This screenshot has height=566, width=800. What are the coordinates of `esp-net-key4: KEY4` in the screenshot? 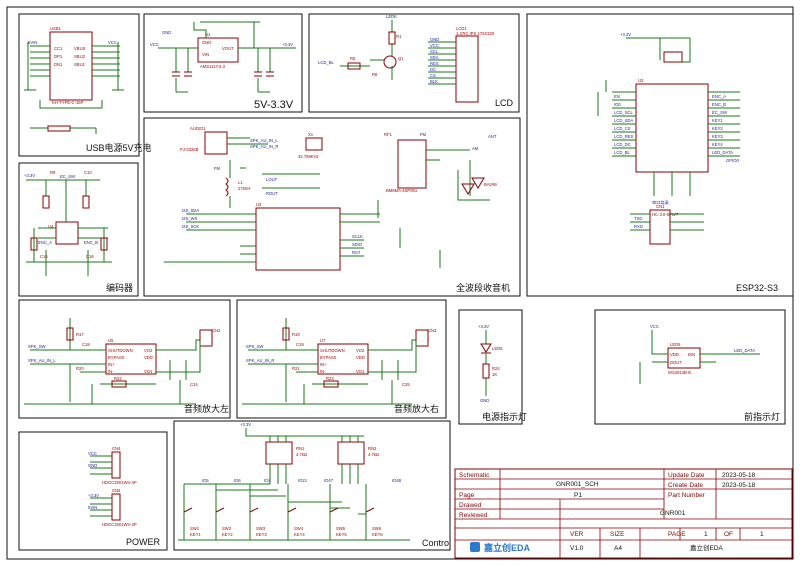 It's located at (717, 144).